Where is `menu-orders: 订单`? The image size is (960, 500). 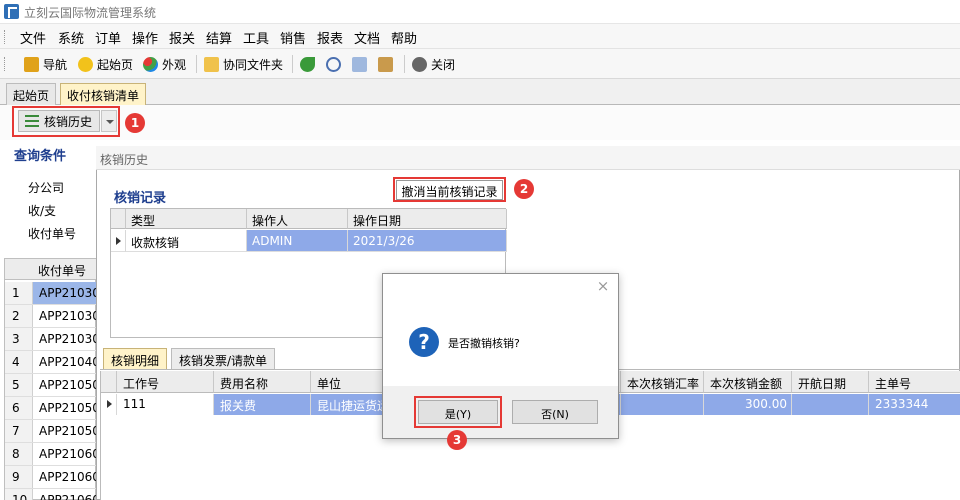
menu-orders: 订单 is located at coordinates (108, 37).